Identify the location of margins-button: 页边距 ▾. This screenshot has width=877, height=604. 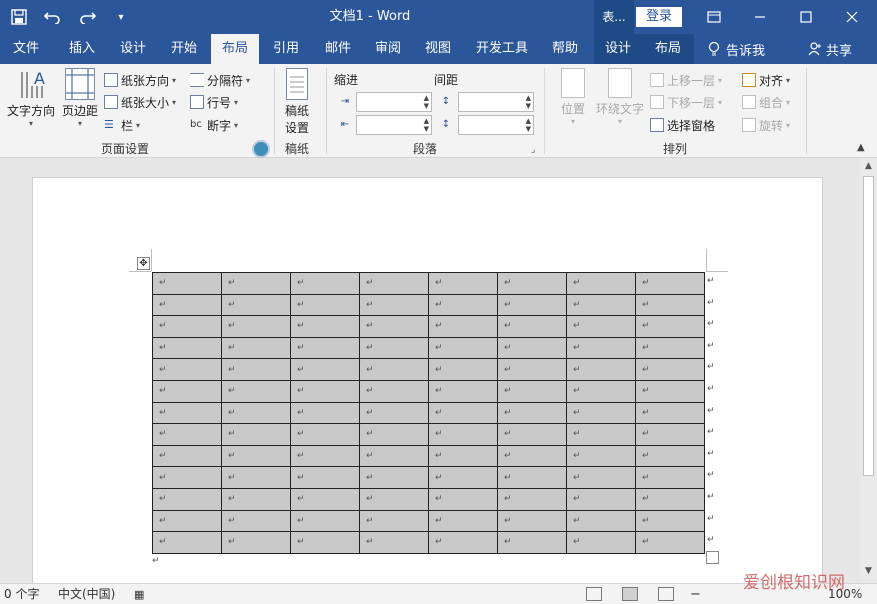
(80, 98).